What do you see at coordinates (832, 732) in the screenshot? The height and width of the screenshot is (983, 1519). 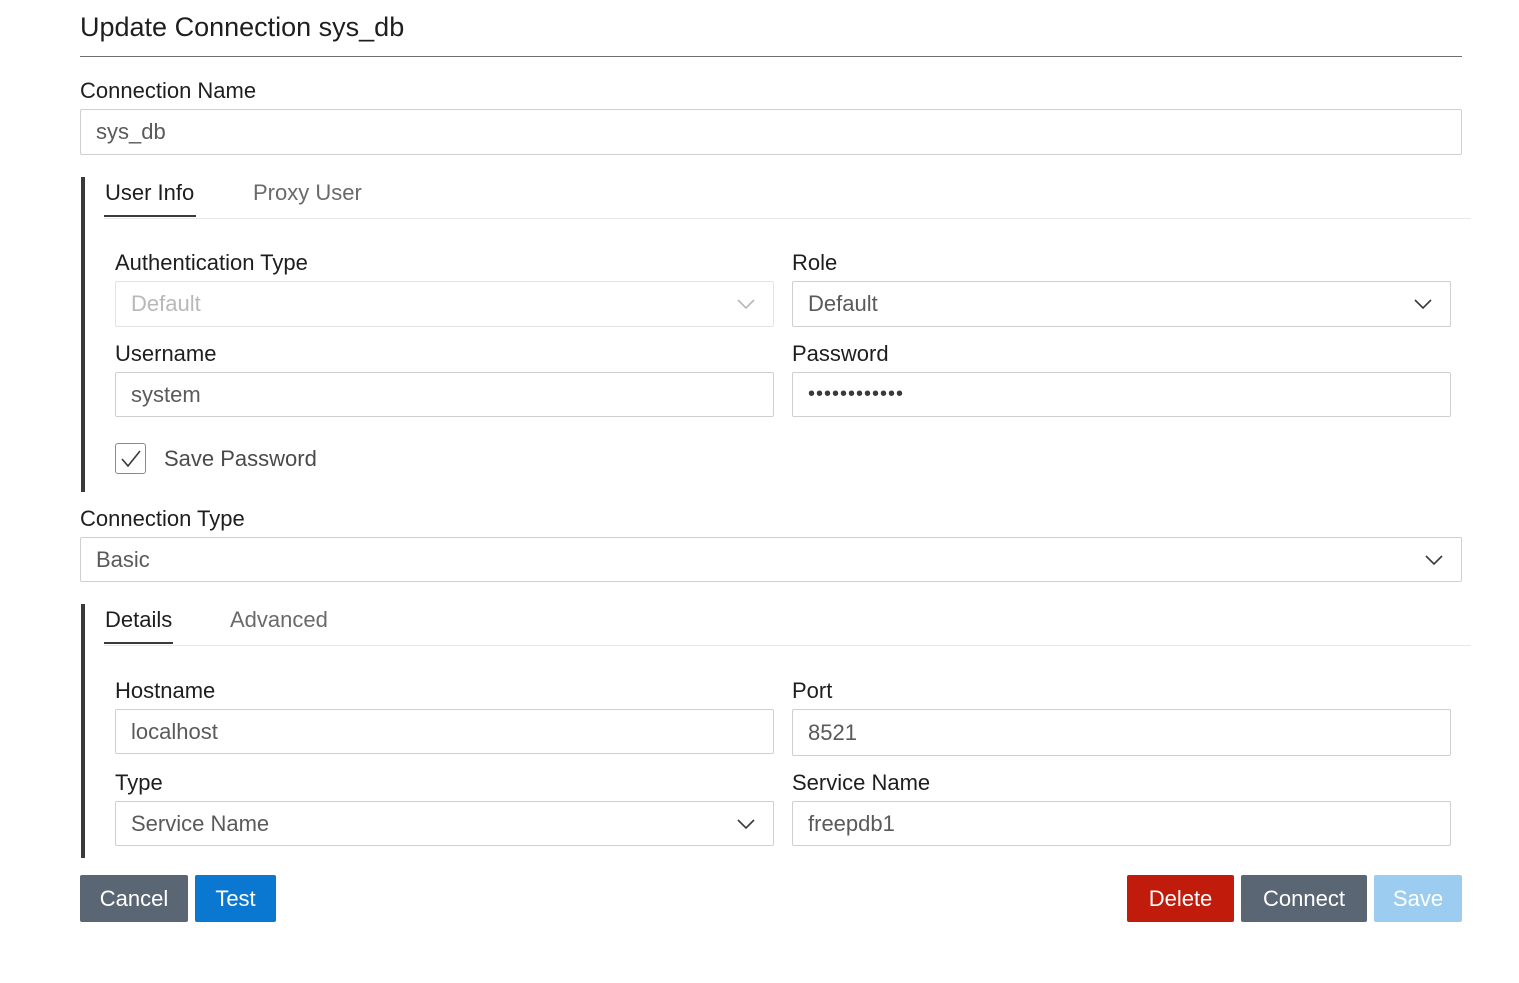 I see `port-value: 8521` at bounding box center [832, 732].